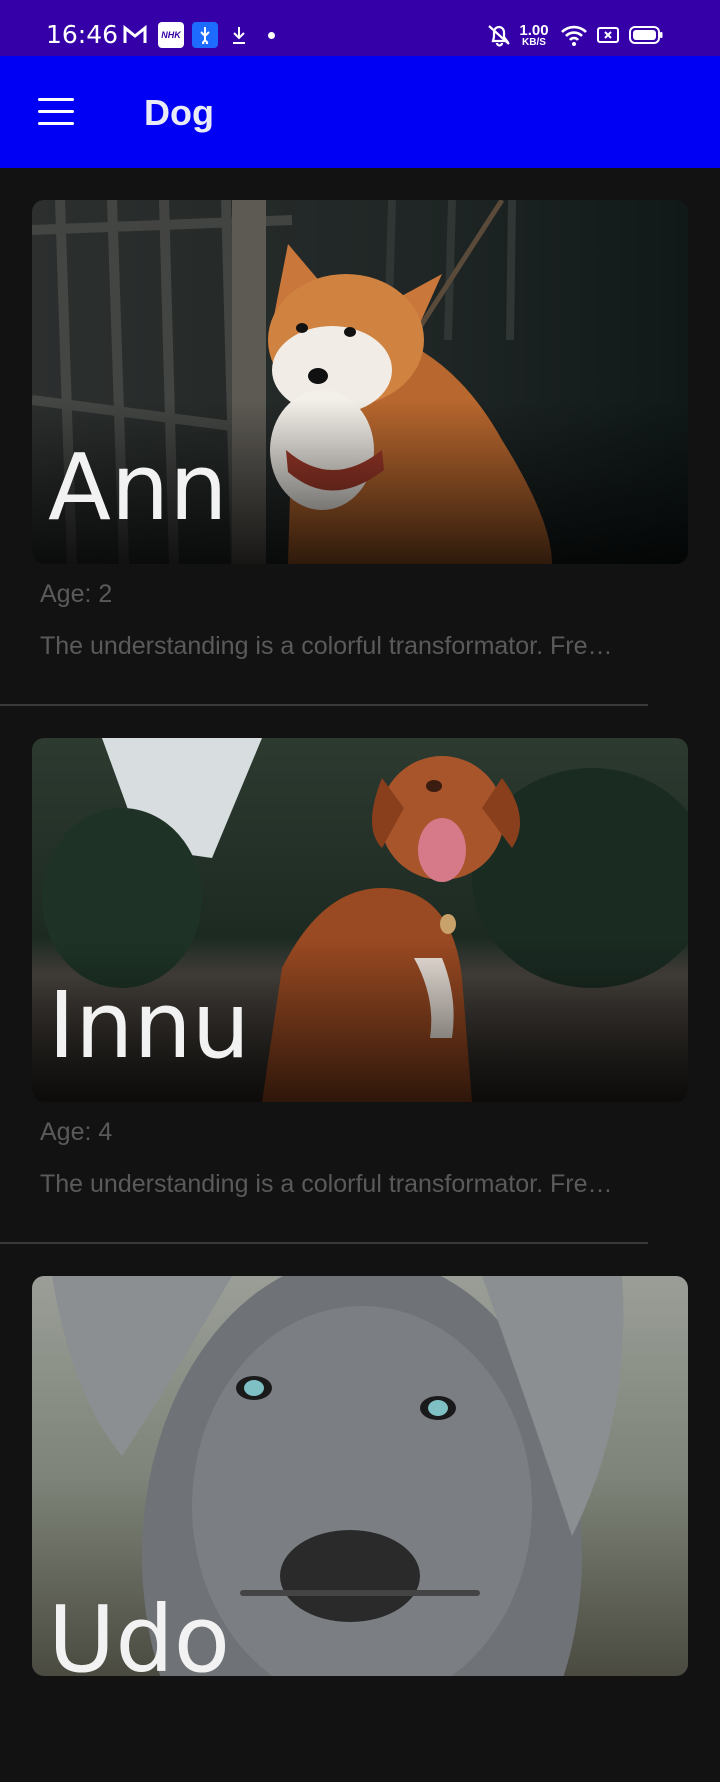 The width and height of the screenshot is (720, 1782). I want to click on nhk-badge-label: NHK, so click(171, 35).